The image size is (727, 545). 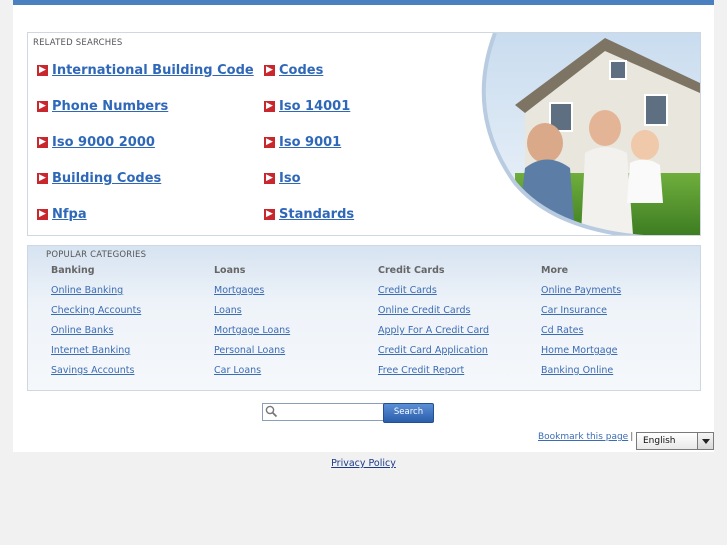 I want to click on related-link-label: Standards, so click(x=316, y=214).